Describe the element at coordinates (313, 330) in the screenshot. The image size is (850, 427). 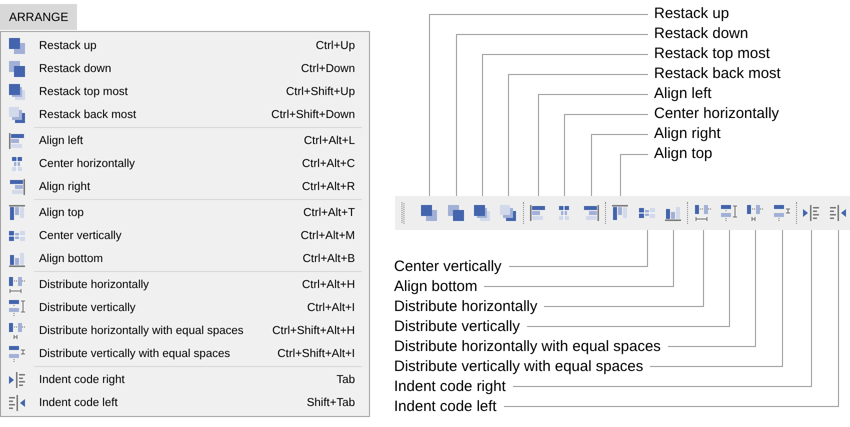
I see `shortcut-text: Ctrl+Shift+Alt+H` at that location.